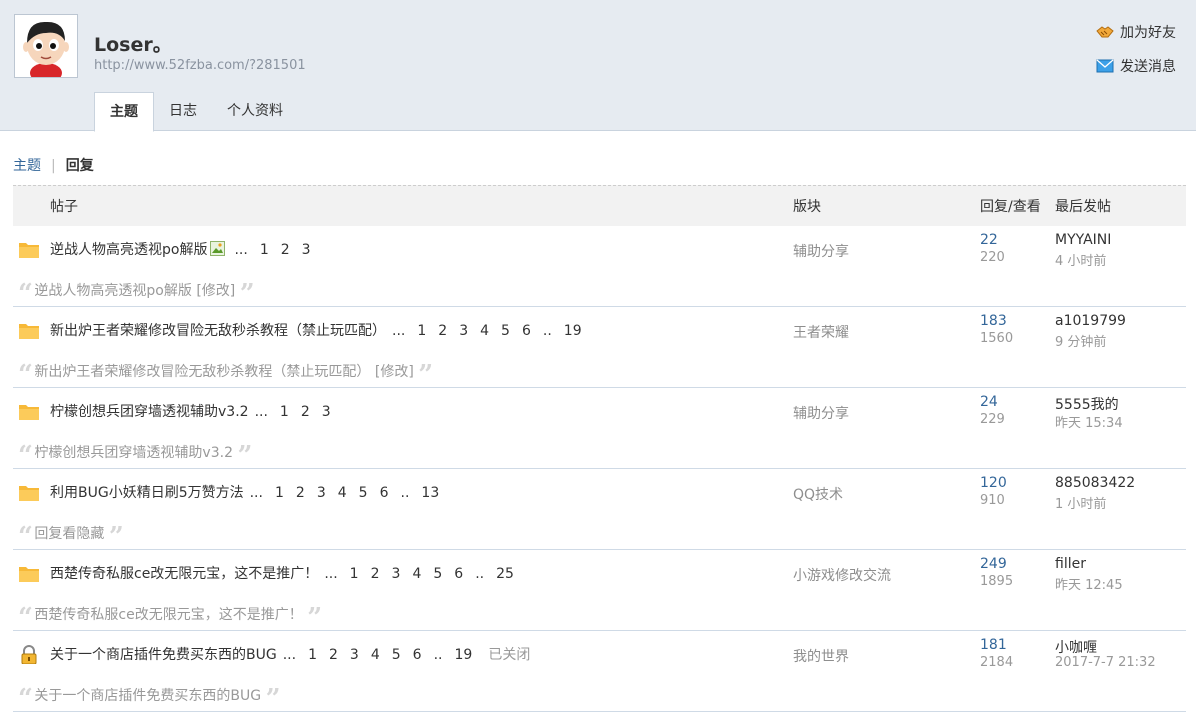 Image resolution: width=1196 pixels, height=714 pixels. Describe the element at coordinates (821, 656) in the screenshot. I see `forum-link: 我的世界` at that location.